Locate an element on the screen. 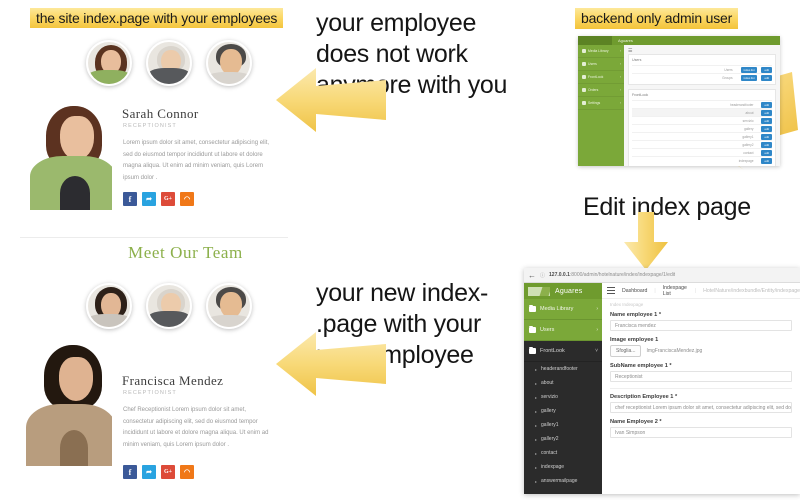 This screenshot has height=500, width=800. sidebar-item-settings: Settings › is located at coordinates (601, 103).